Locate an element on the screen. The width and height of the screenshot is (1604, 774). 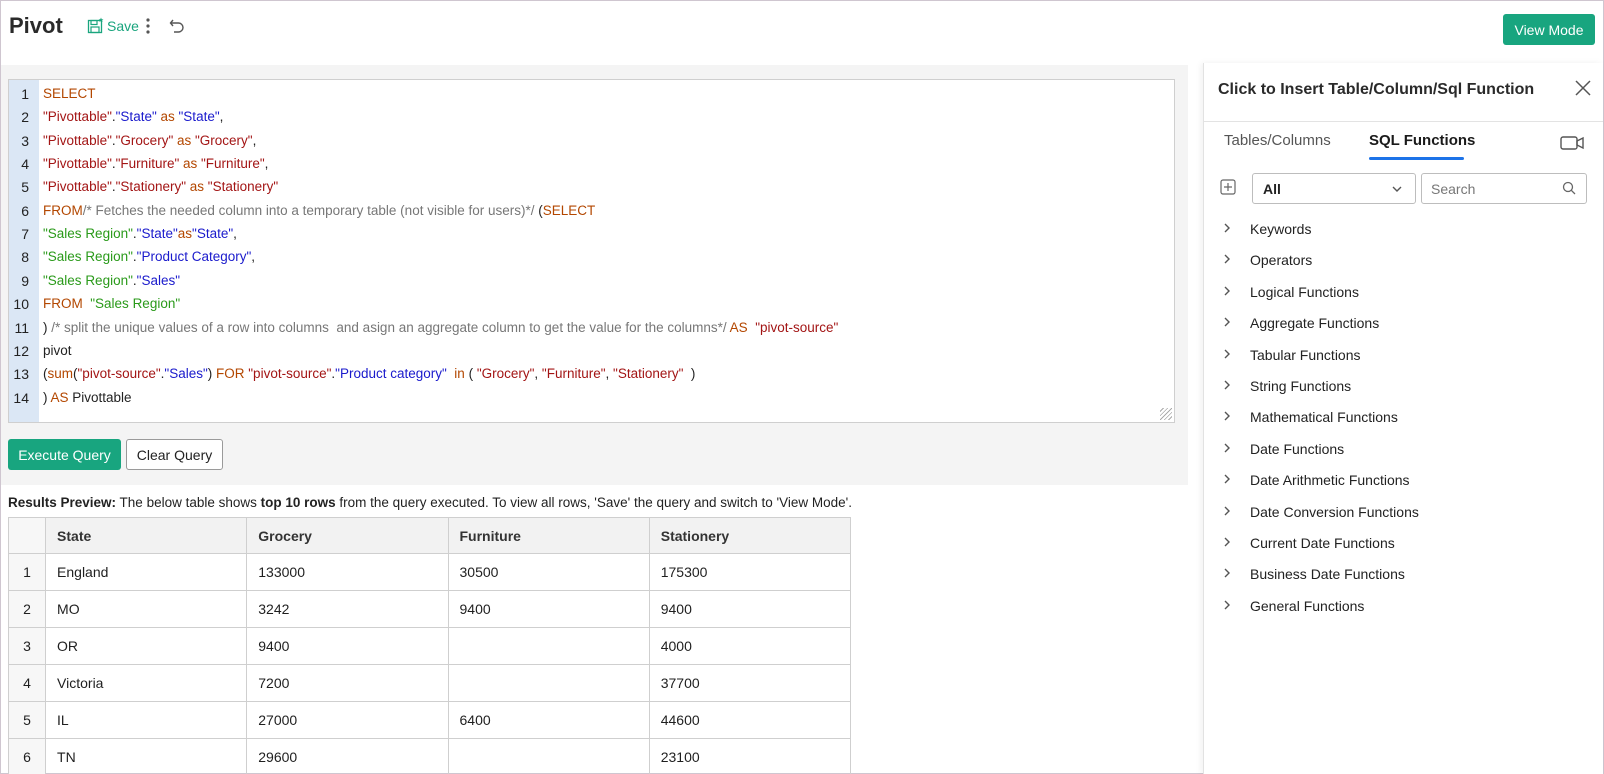
line-number: 1 is located at coordinates (25, 94).